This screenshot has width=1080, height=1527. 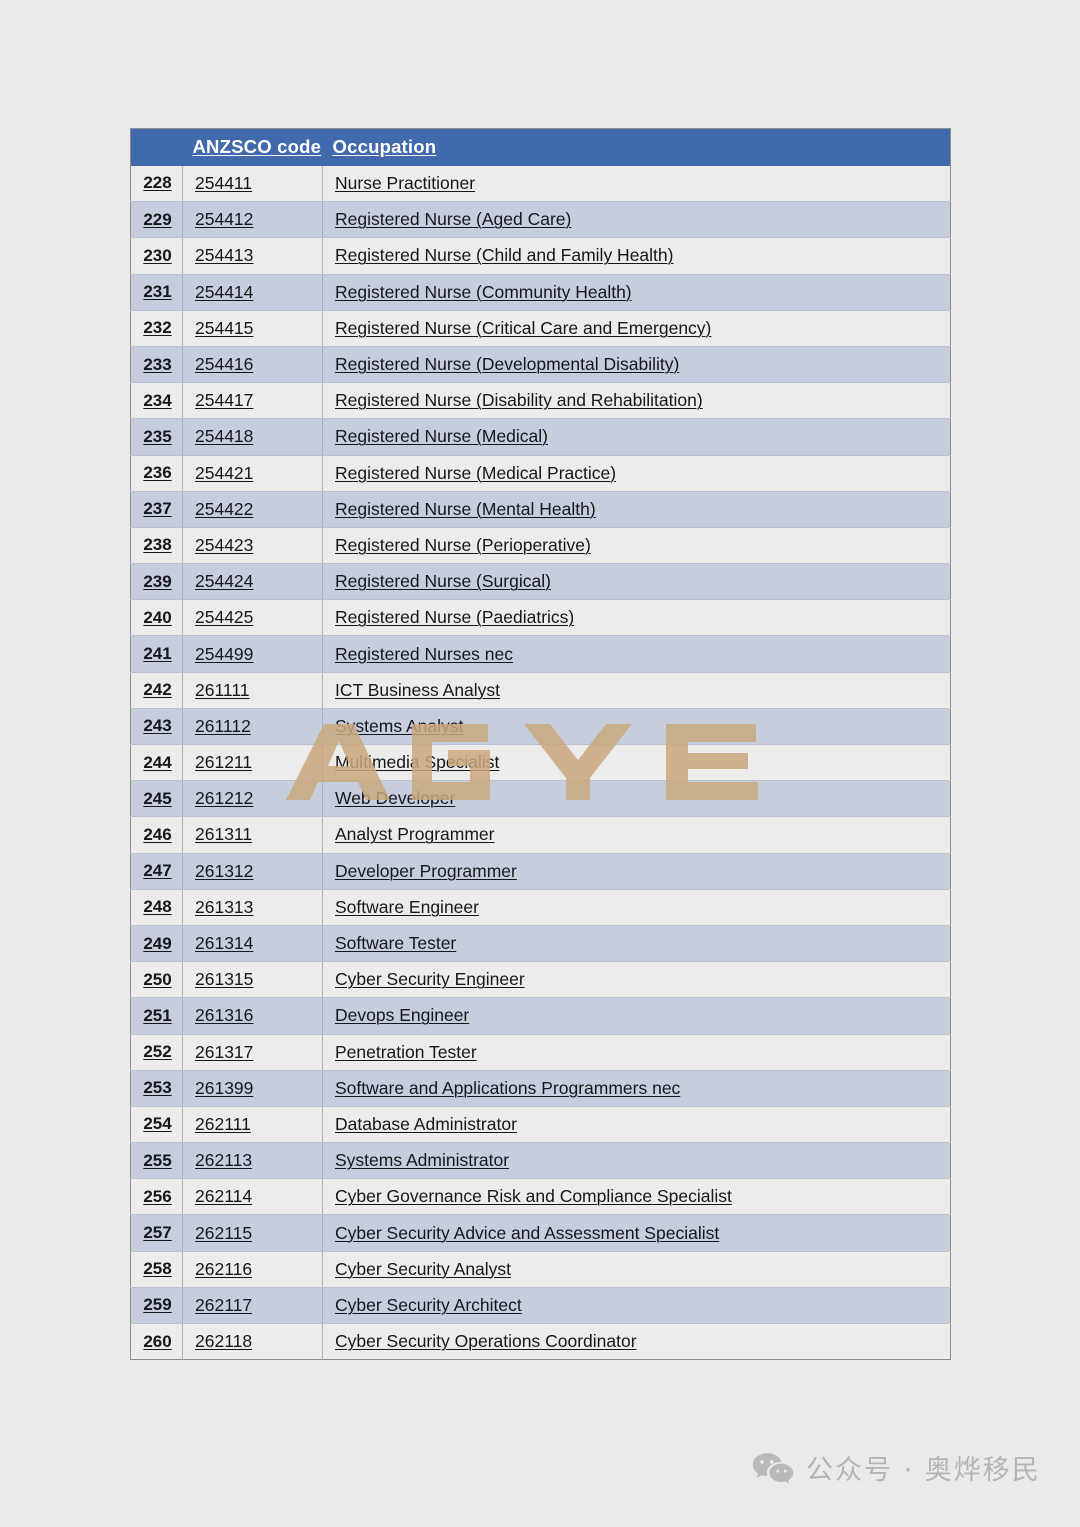 I want to click on table-row: 259 262117 Cyber Security Architect, so click(x=540, y=1306).